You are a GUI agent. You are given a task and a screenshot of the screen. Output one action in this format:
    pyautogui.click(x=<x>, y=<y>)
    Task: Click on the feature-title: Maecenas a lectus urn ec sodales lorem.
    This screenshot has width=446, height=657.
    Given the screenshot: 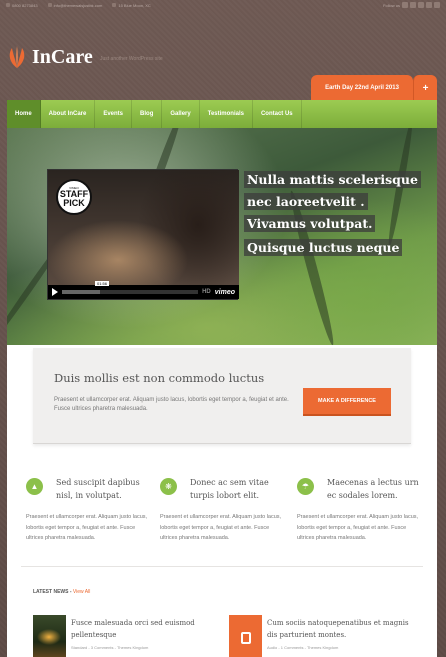 What is the action you would take?
    pyautogui.click(x=377, y=489)
    